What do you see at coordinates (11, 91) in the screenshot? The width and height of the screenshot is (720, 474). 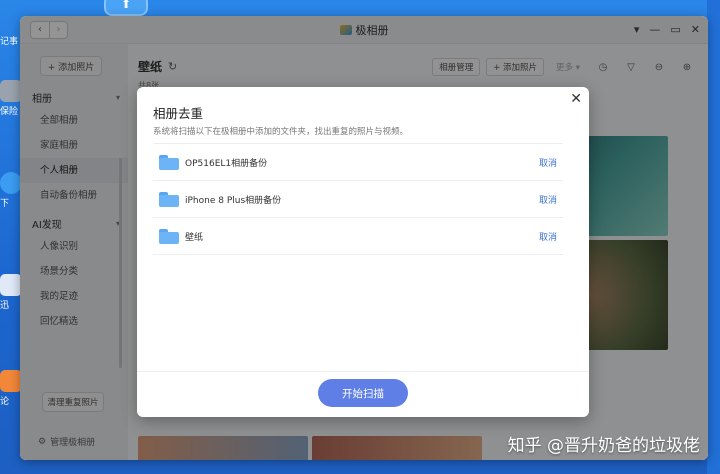 I see `safe-icon` at bounding box center [11, 91].